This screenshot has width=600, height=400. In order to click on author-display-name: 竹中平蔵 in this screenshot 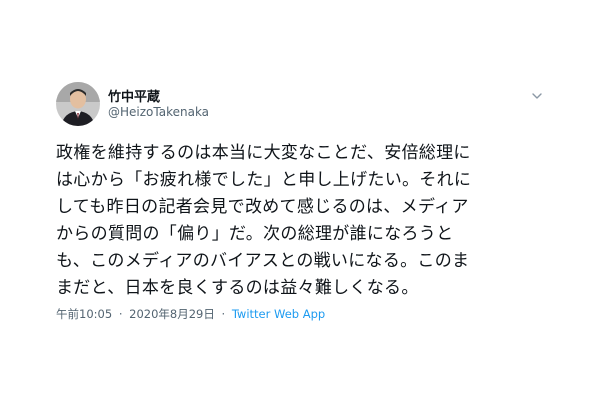, I will do `click(134, 95)`.